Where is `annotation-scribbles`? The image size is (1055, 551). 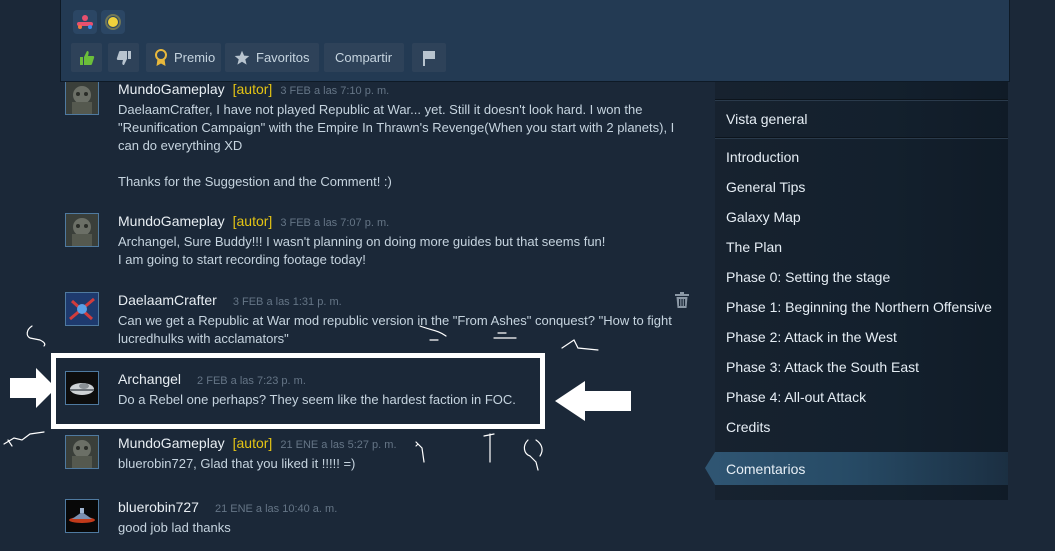 annotation-scribbles is located at coordinates (301, 398).